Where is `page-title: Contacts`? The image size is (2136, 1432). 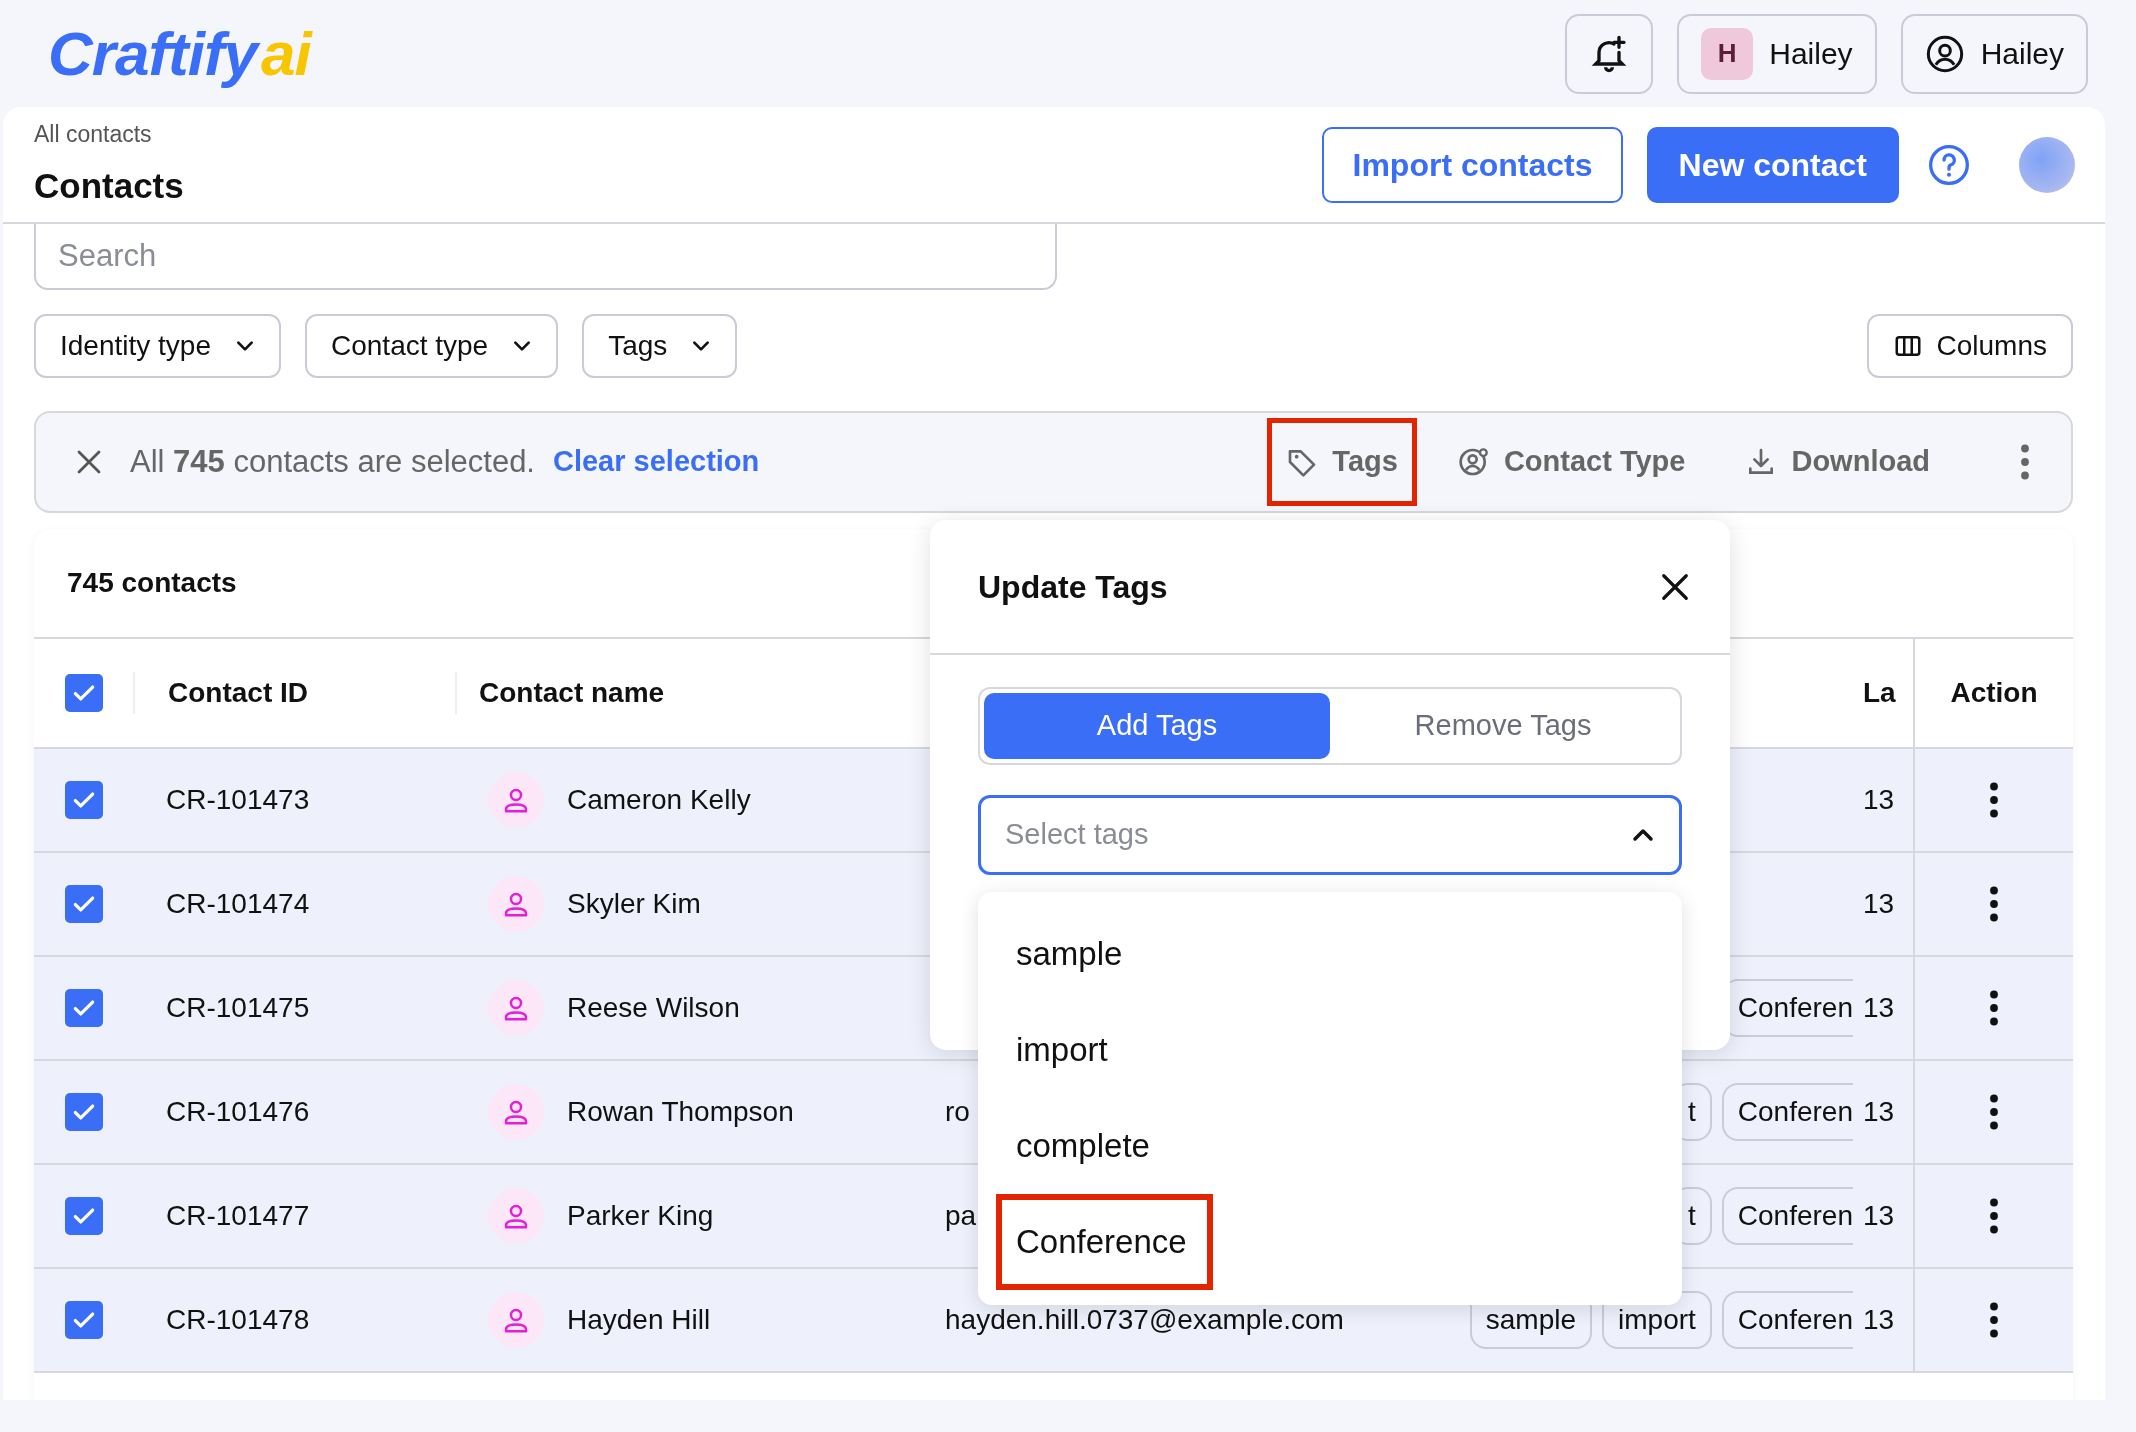 page-title: Contacts is located at coordinates (109, 185).